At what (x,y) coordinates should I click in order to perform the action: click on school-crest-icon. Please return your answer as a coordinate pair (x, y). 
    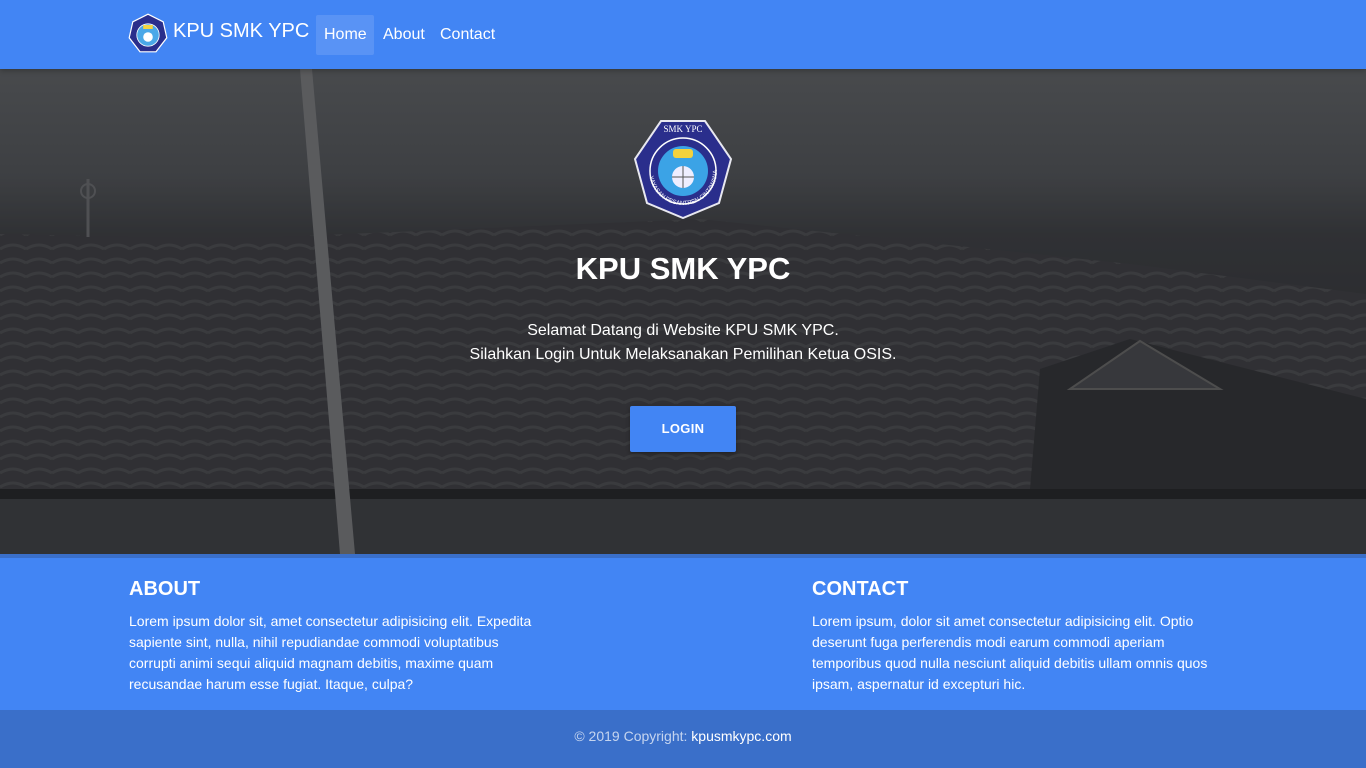
    Looking at the image, I should click on (148, 33).